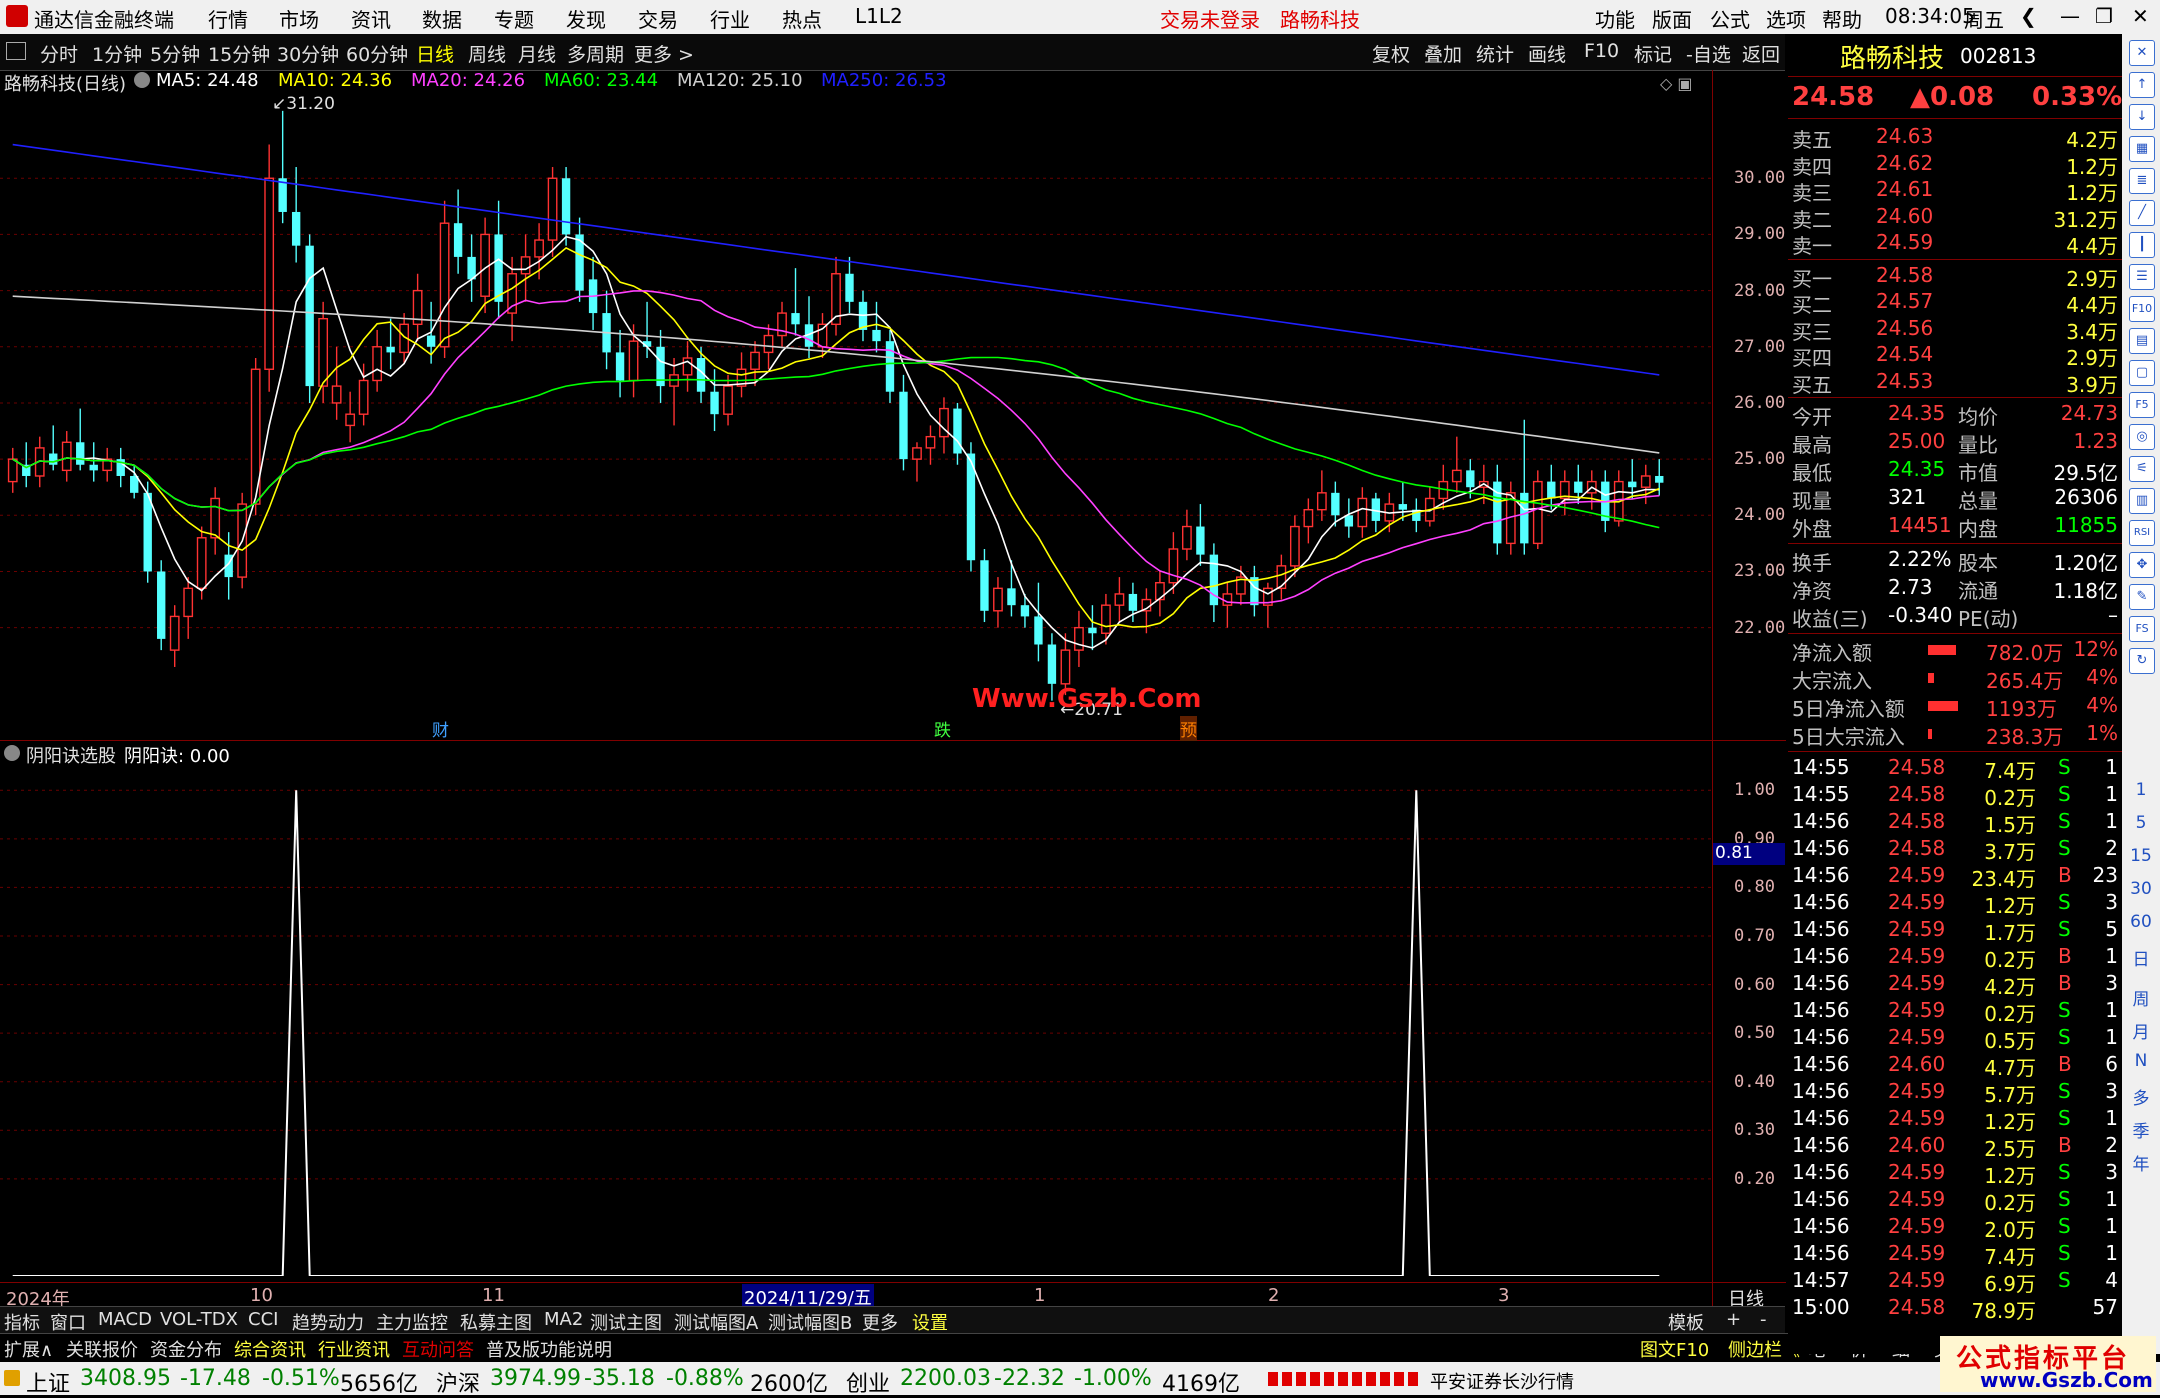 The width and height of the screenshot is (2160, 1398). What do you see at coordinates (2142, 53) in the screenshot?
I see `close-panel-icon: ✕` at bounding box center [2142, 53].